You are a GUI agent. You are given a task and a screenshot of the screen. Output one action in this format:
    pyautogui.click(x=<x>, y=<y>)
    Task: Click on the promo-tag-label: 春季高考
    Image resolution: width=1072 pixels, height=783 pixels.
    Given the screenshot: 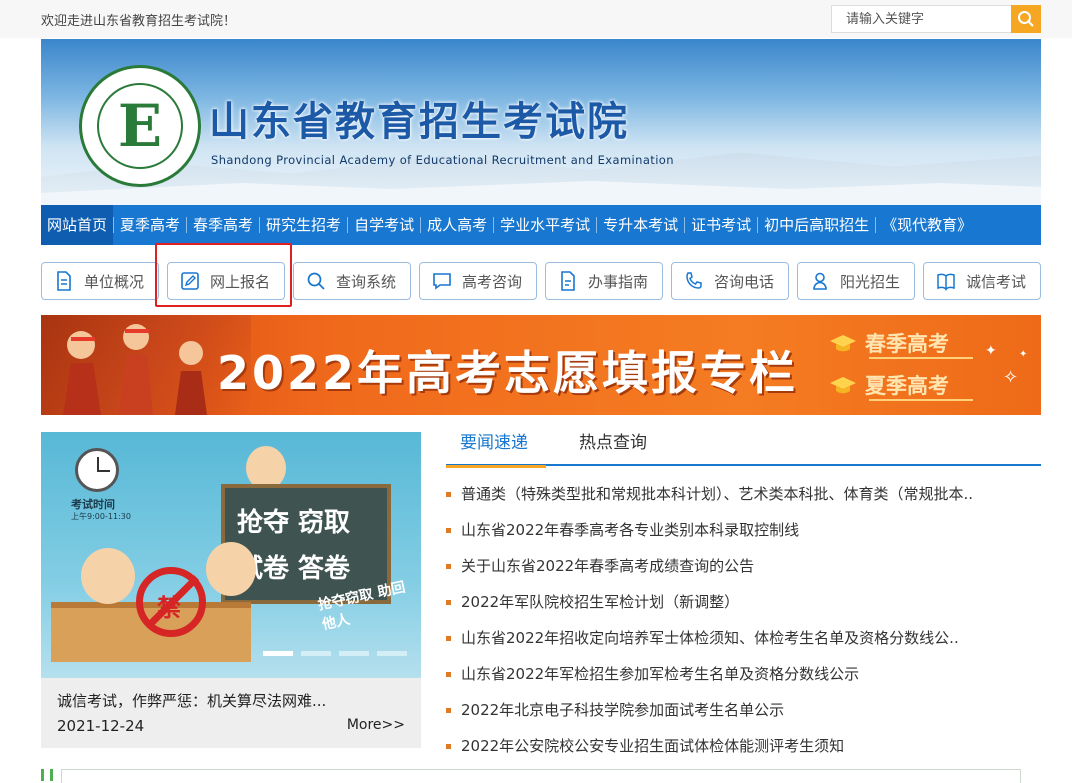 What is the action you would take?
    pyautogui.click(x=907, y=344)
    